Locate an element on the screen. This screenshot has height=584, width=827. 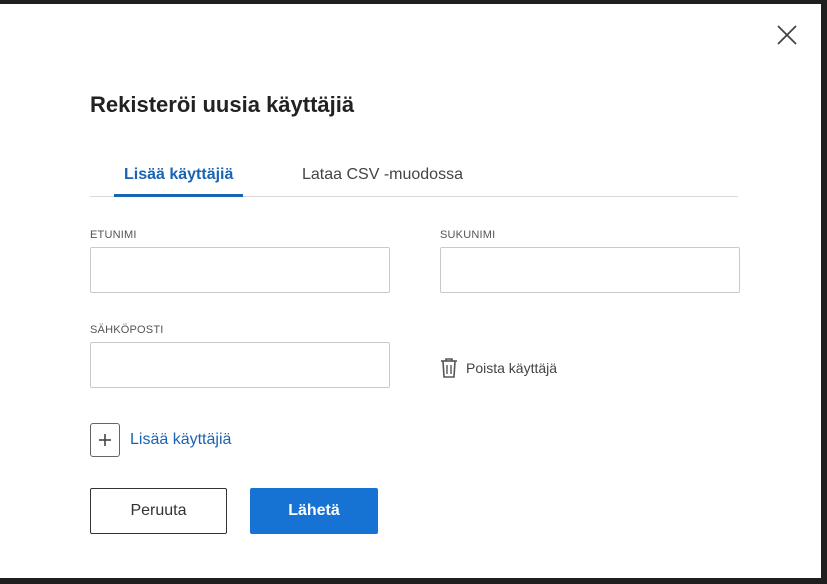
remove-user-button: Poista käyttäjä is located at coordinates (498, 368).